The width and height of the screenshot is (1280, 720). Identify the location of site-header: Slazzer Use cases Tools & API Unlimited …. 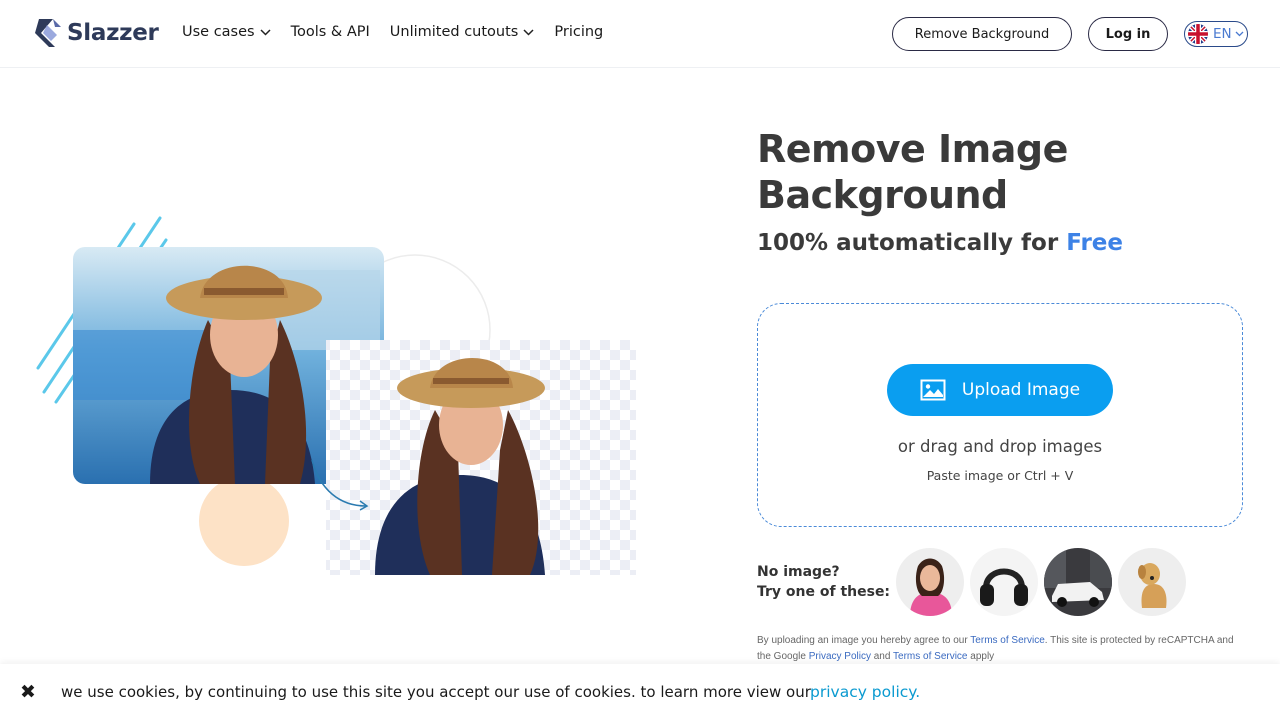
(640, 34).